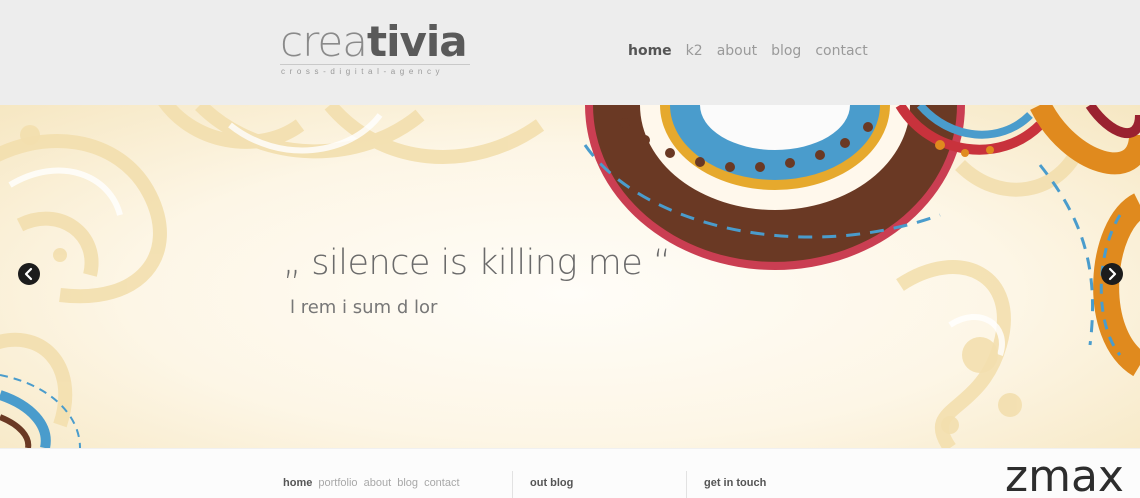 Image resolution: width=1140 pixels, height=498 pixels. I want to click on footer-nav-about: about, so click(378, 483).